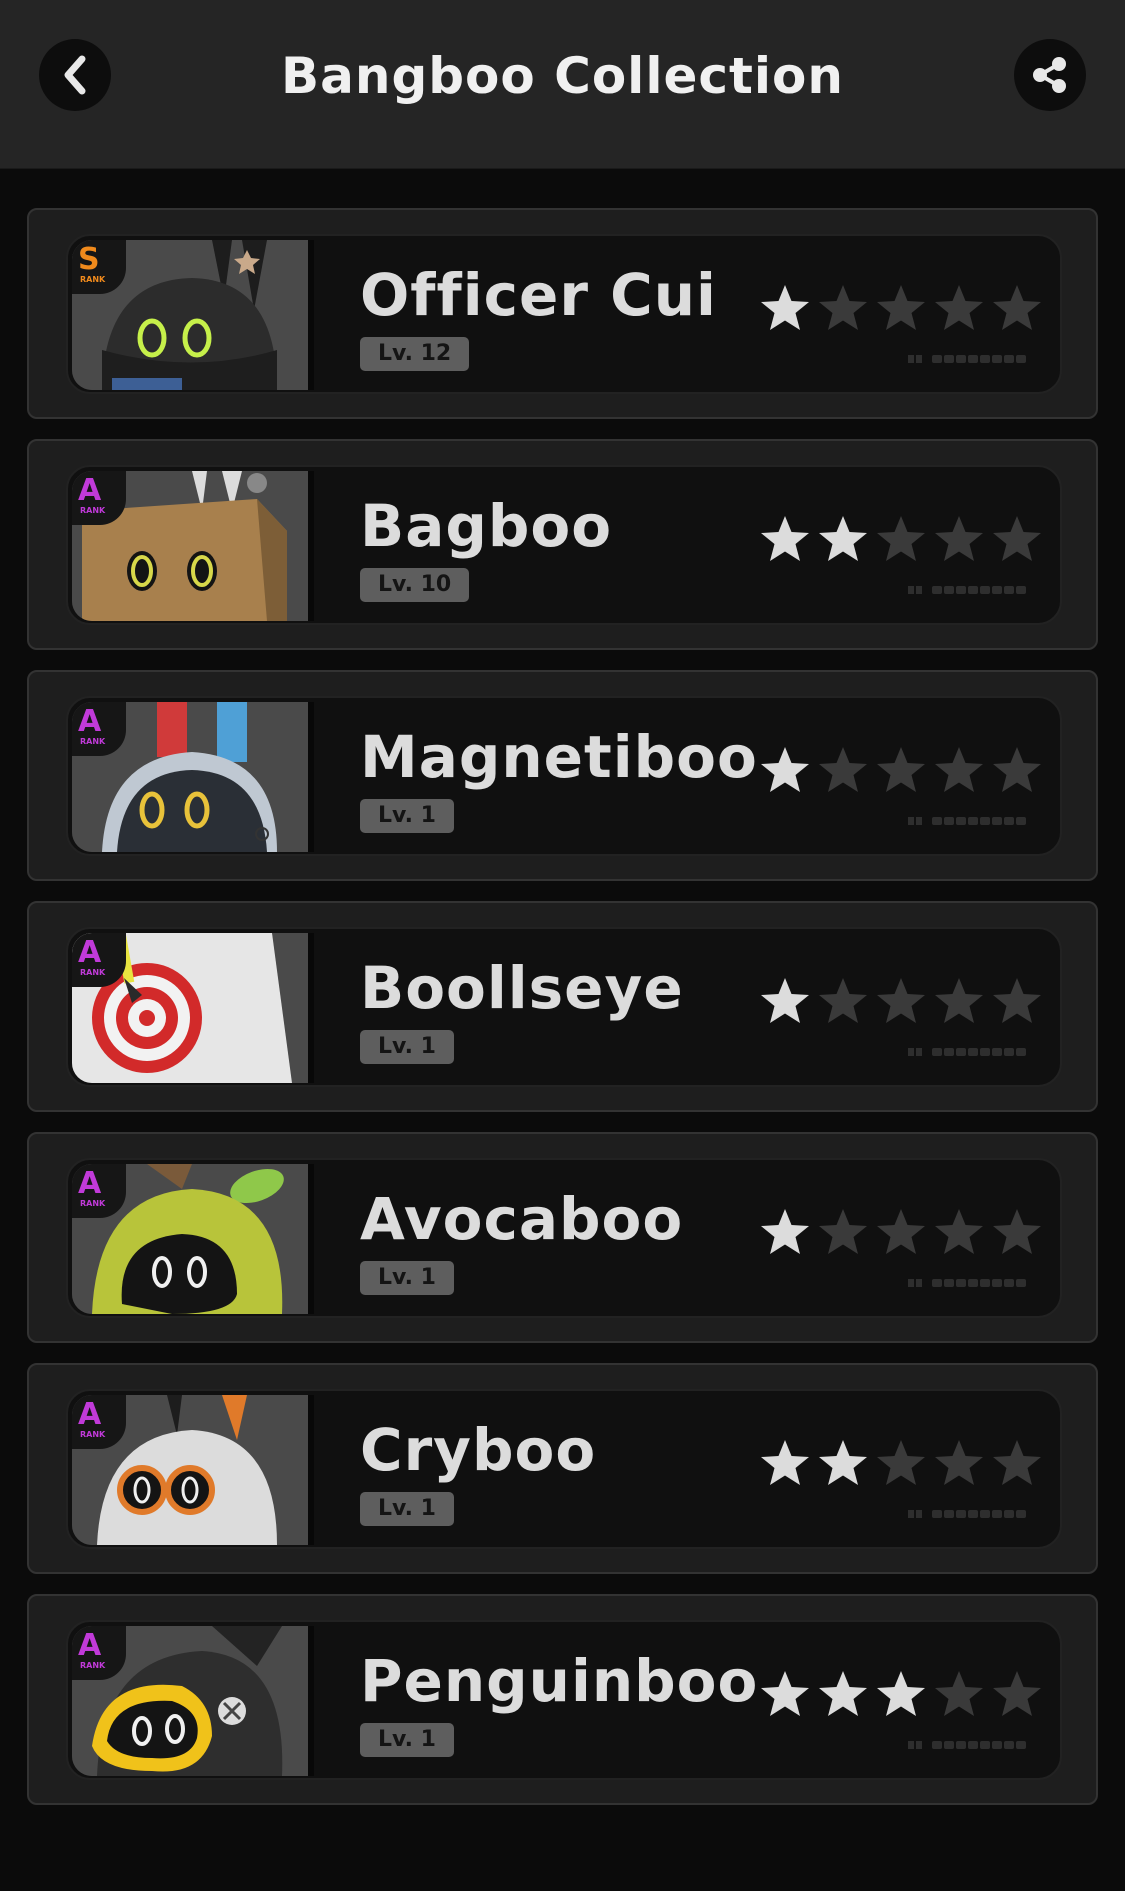 This screenshot has width=1125, height=1891. What do you see at coordinates (415, 585) in the screenshot?
I see `level-badge: Lv. 10` at bounding box center [415, 585].